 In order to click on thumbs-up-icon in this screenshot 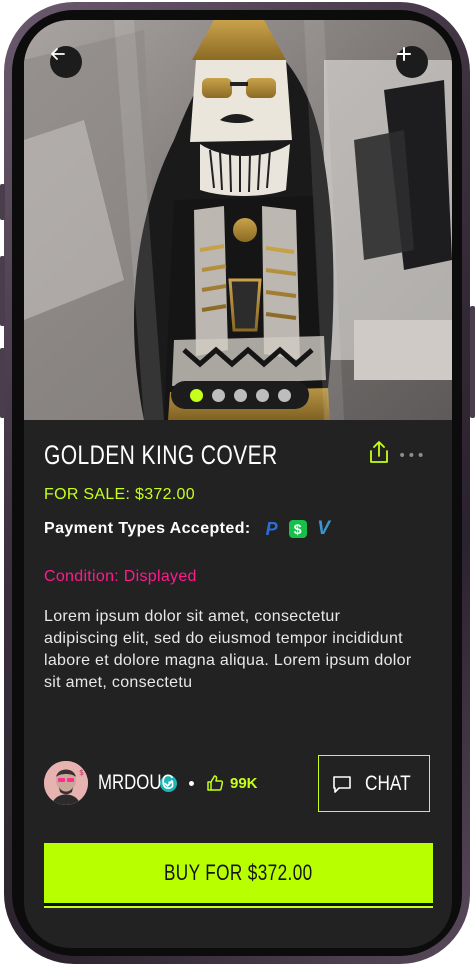, I will do `click(215, 783)`.